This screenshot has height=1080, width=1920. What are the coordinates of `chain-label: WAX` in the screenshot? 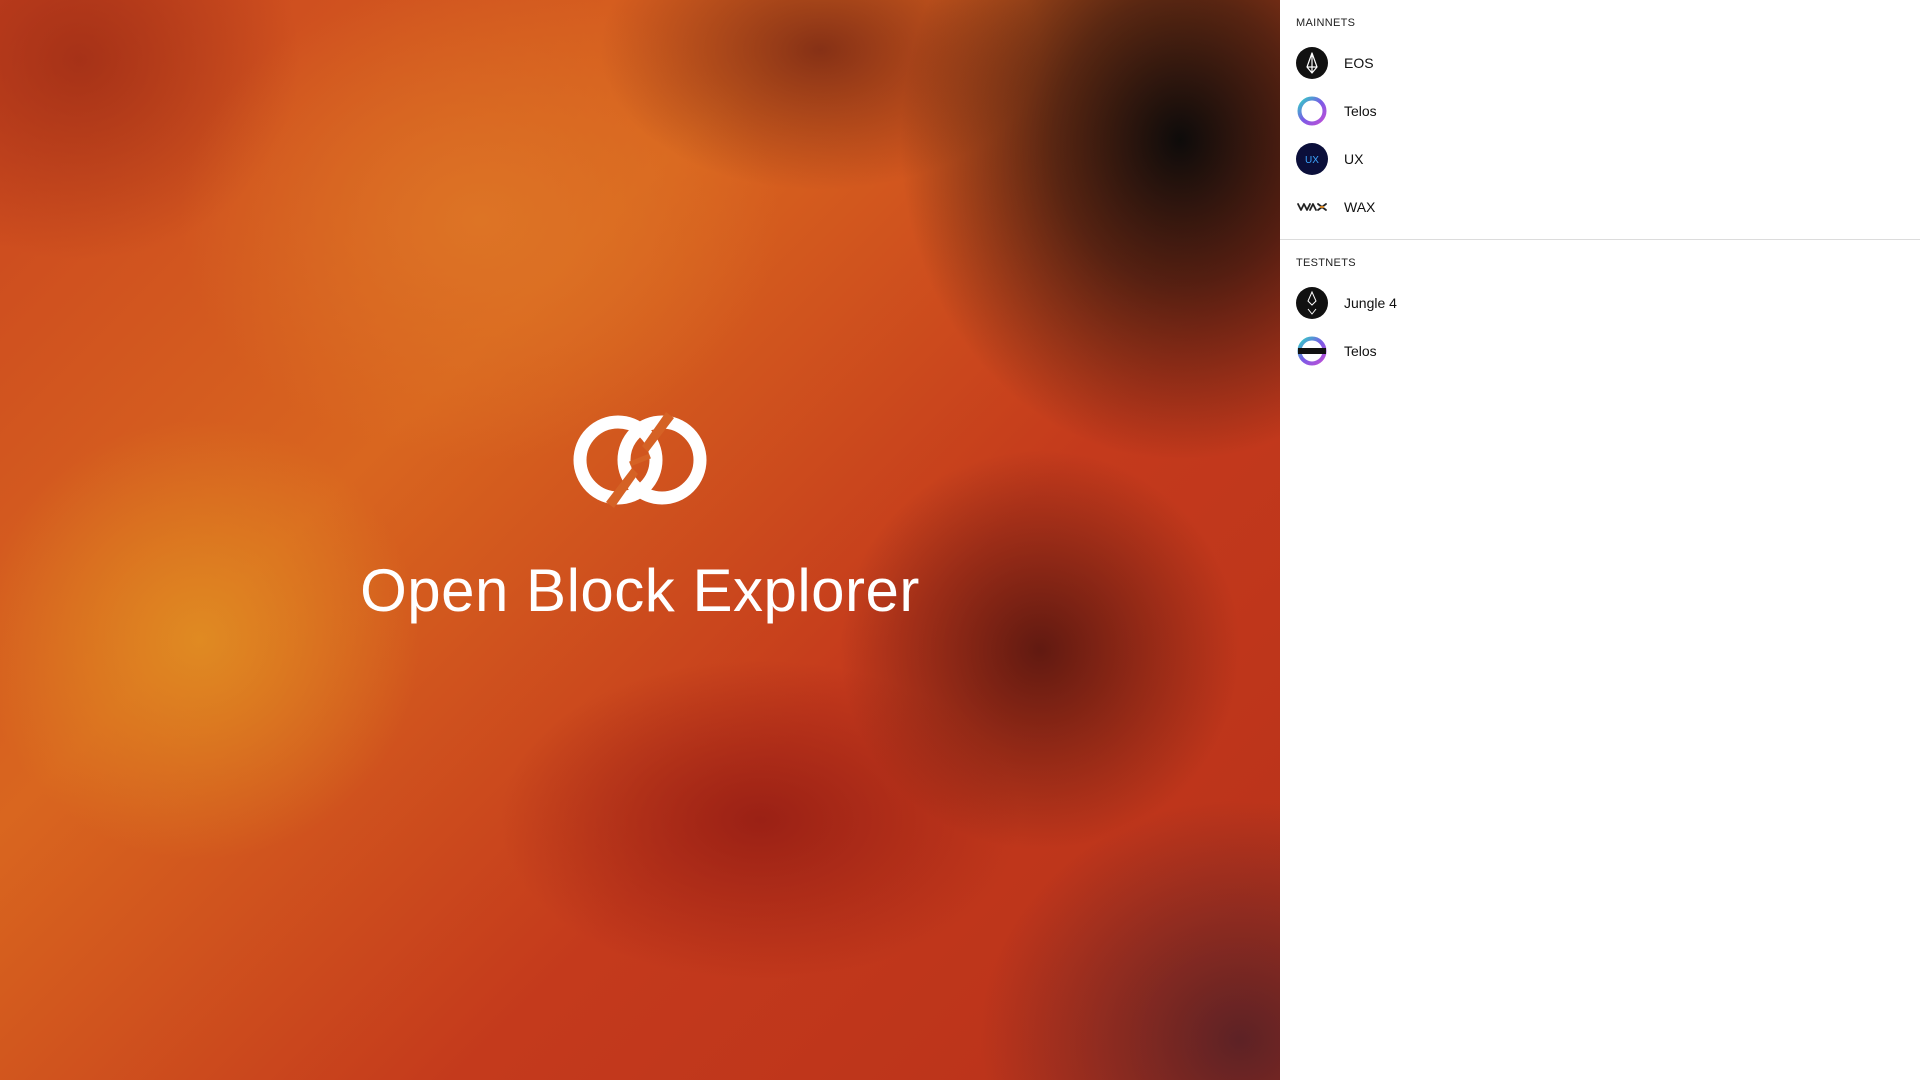 It's located at (1360, 207).